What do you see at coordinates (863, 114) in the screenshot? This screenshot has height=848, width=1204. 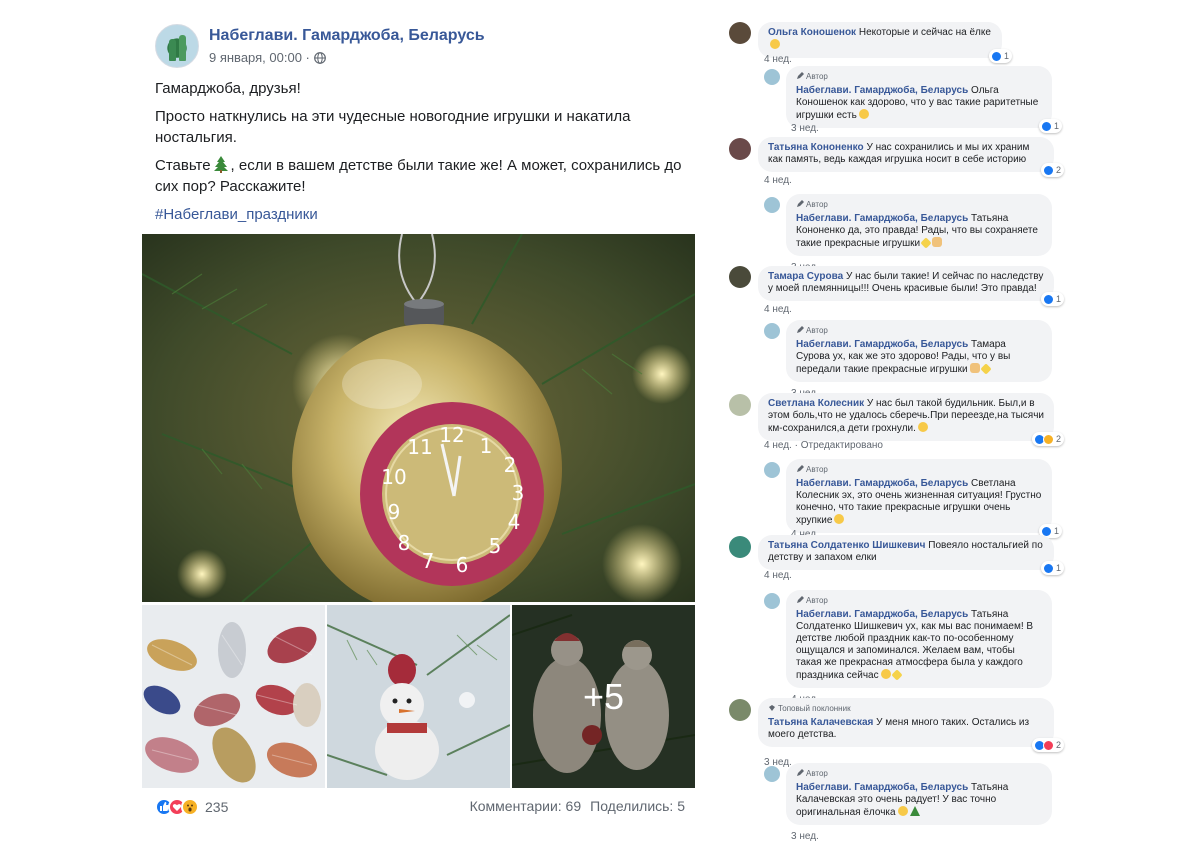 I see `heart-eyes-emoji-icon` at bounding box center [863, 114].